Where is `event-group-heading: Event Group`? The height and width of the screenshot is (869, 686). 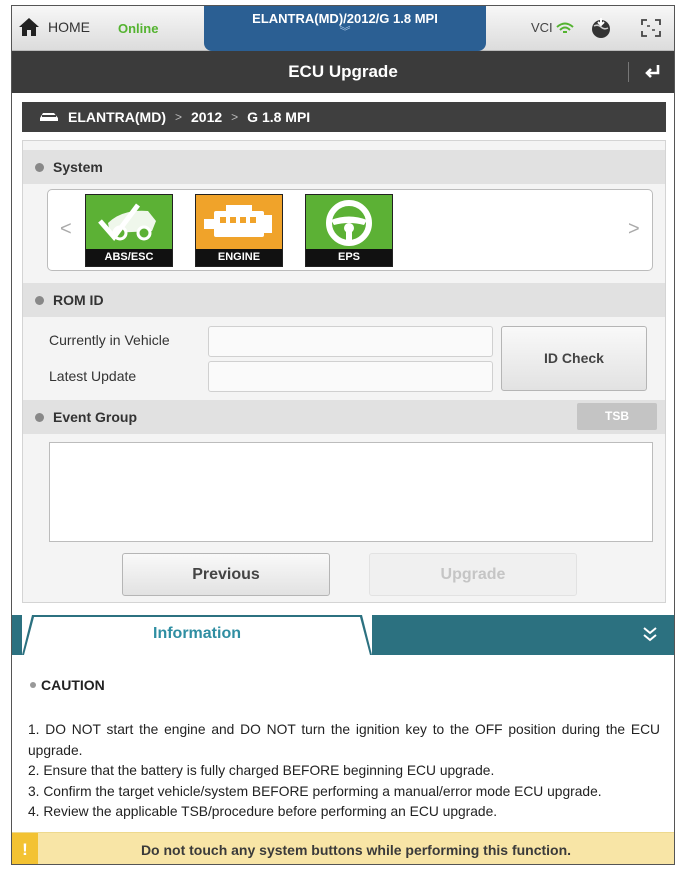 event-group-heading: Event Group is located at coordinates (344, 417).